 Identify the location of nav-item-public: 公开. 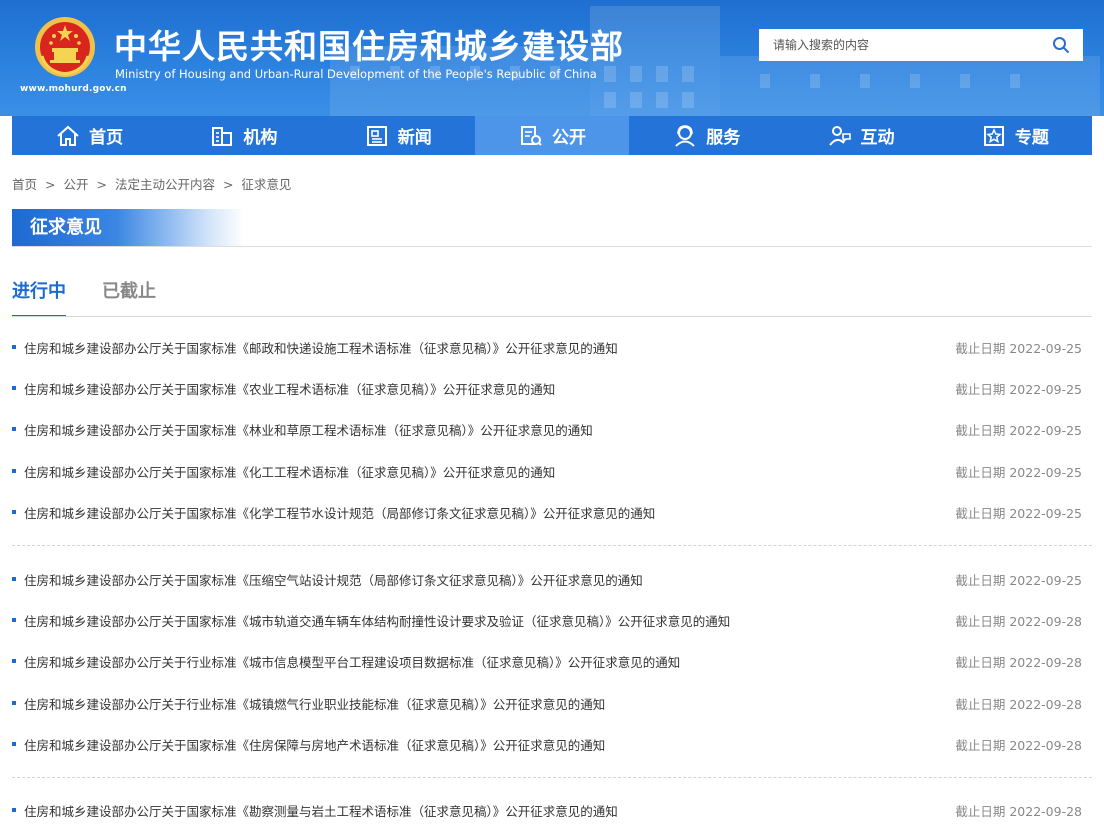
(552, 135).